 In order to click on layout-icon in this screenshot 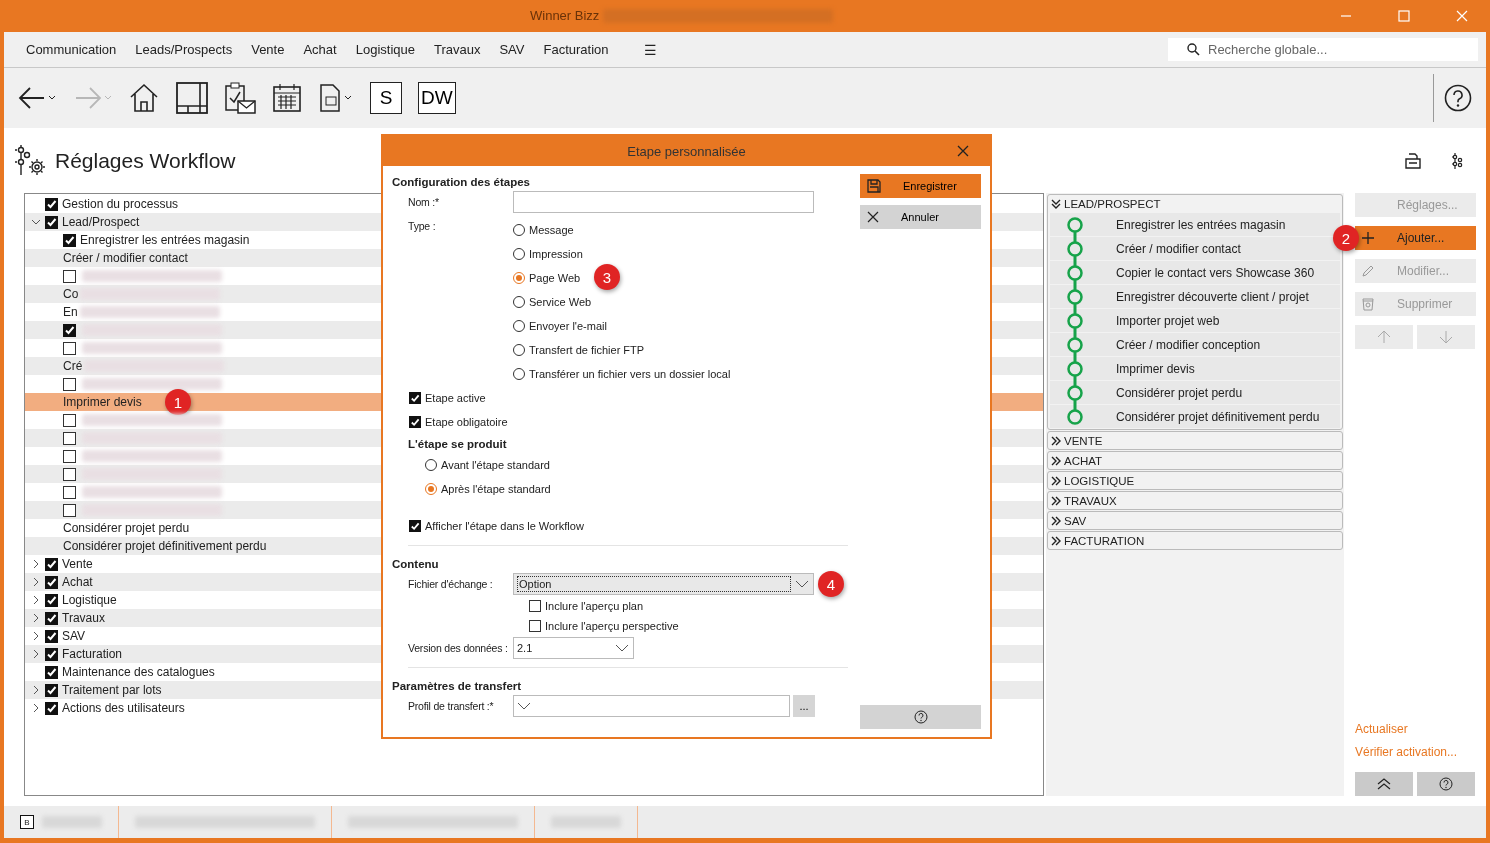, I will do `click(192, 98)`.